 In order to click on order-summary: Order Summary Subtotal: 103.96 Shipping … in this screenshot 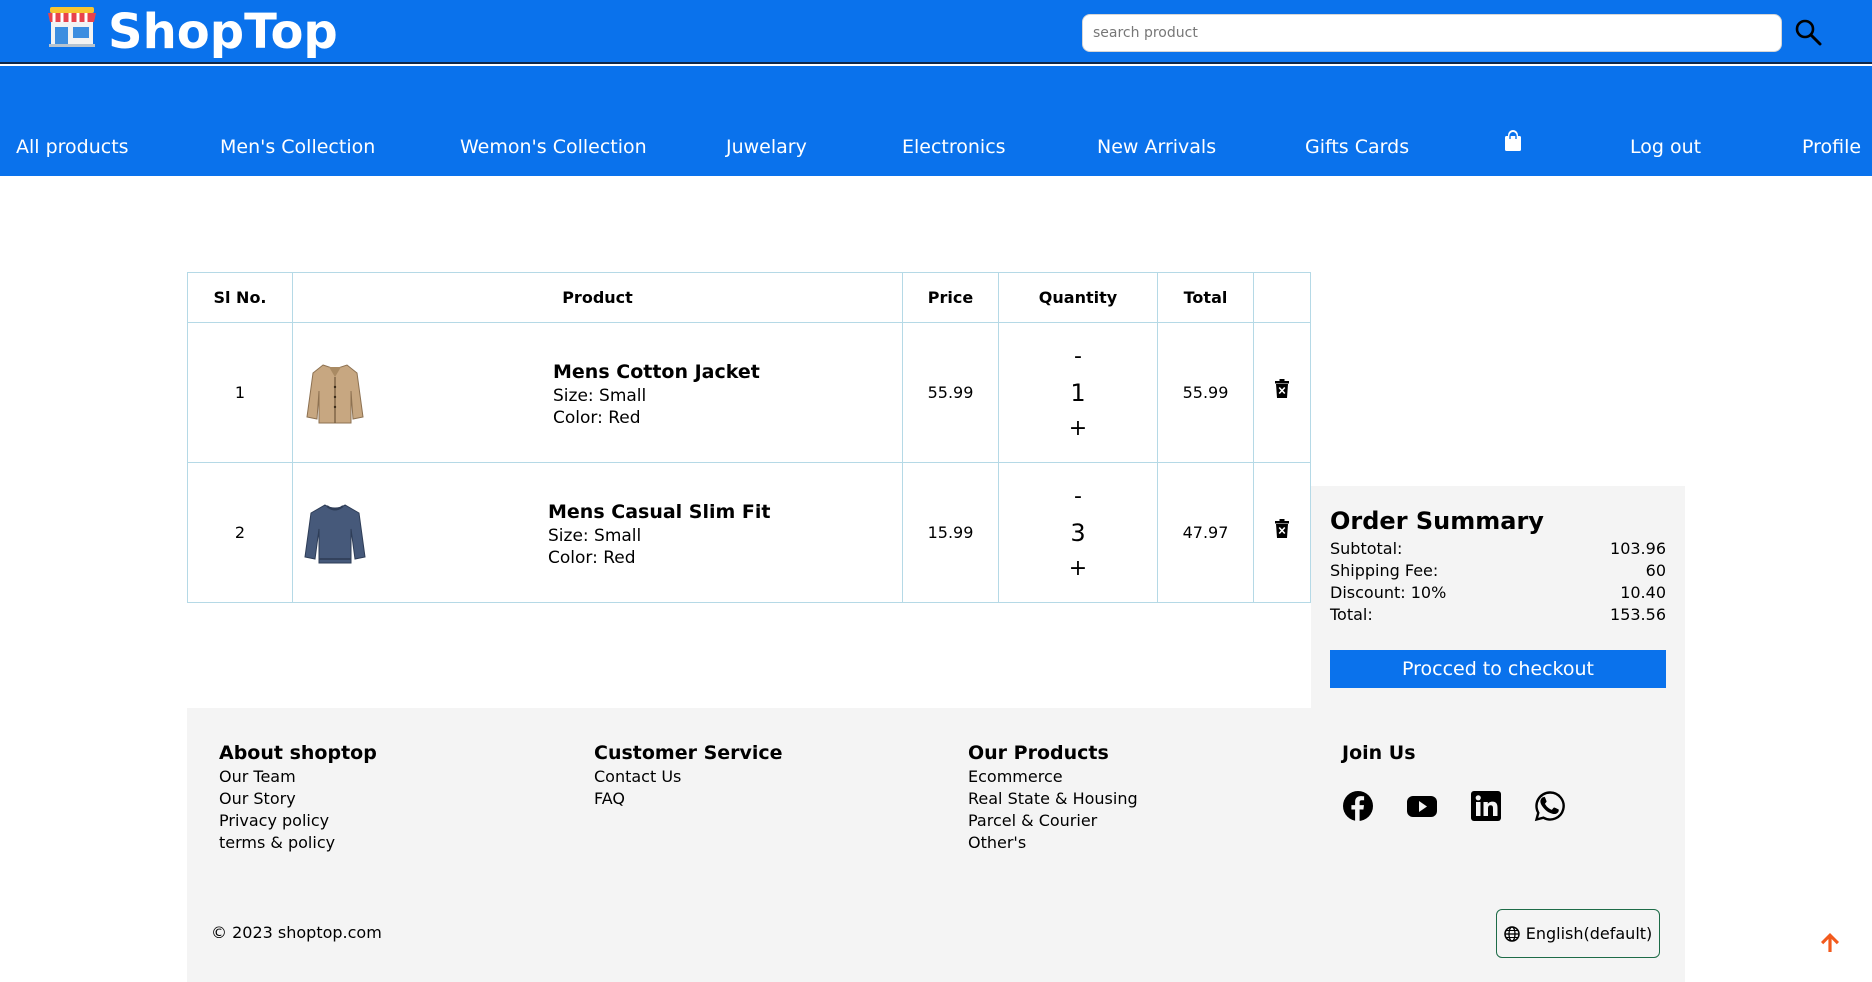, I will do `click(1498, 597)`.